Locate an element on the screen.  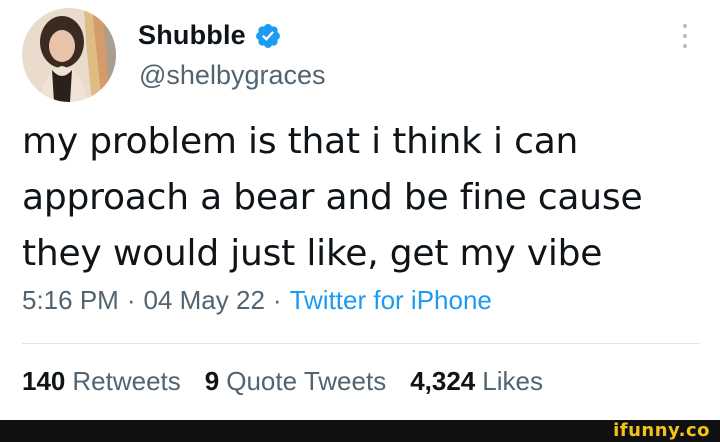
tweet-stats: 140 Retweets 9 Quote Tweets 4,324 Likes is located at coordinates (282, 381).